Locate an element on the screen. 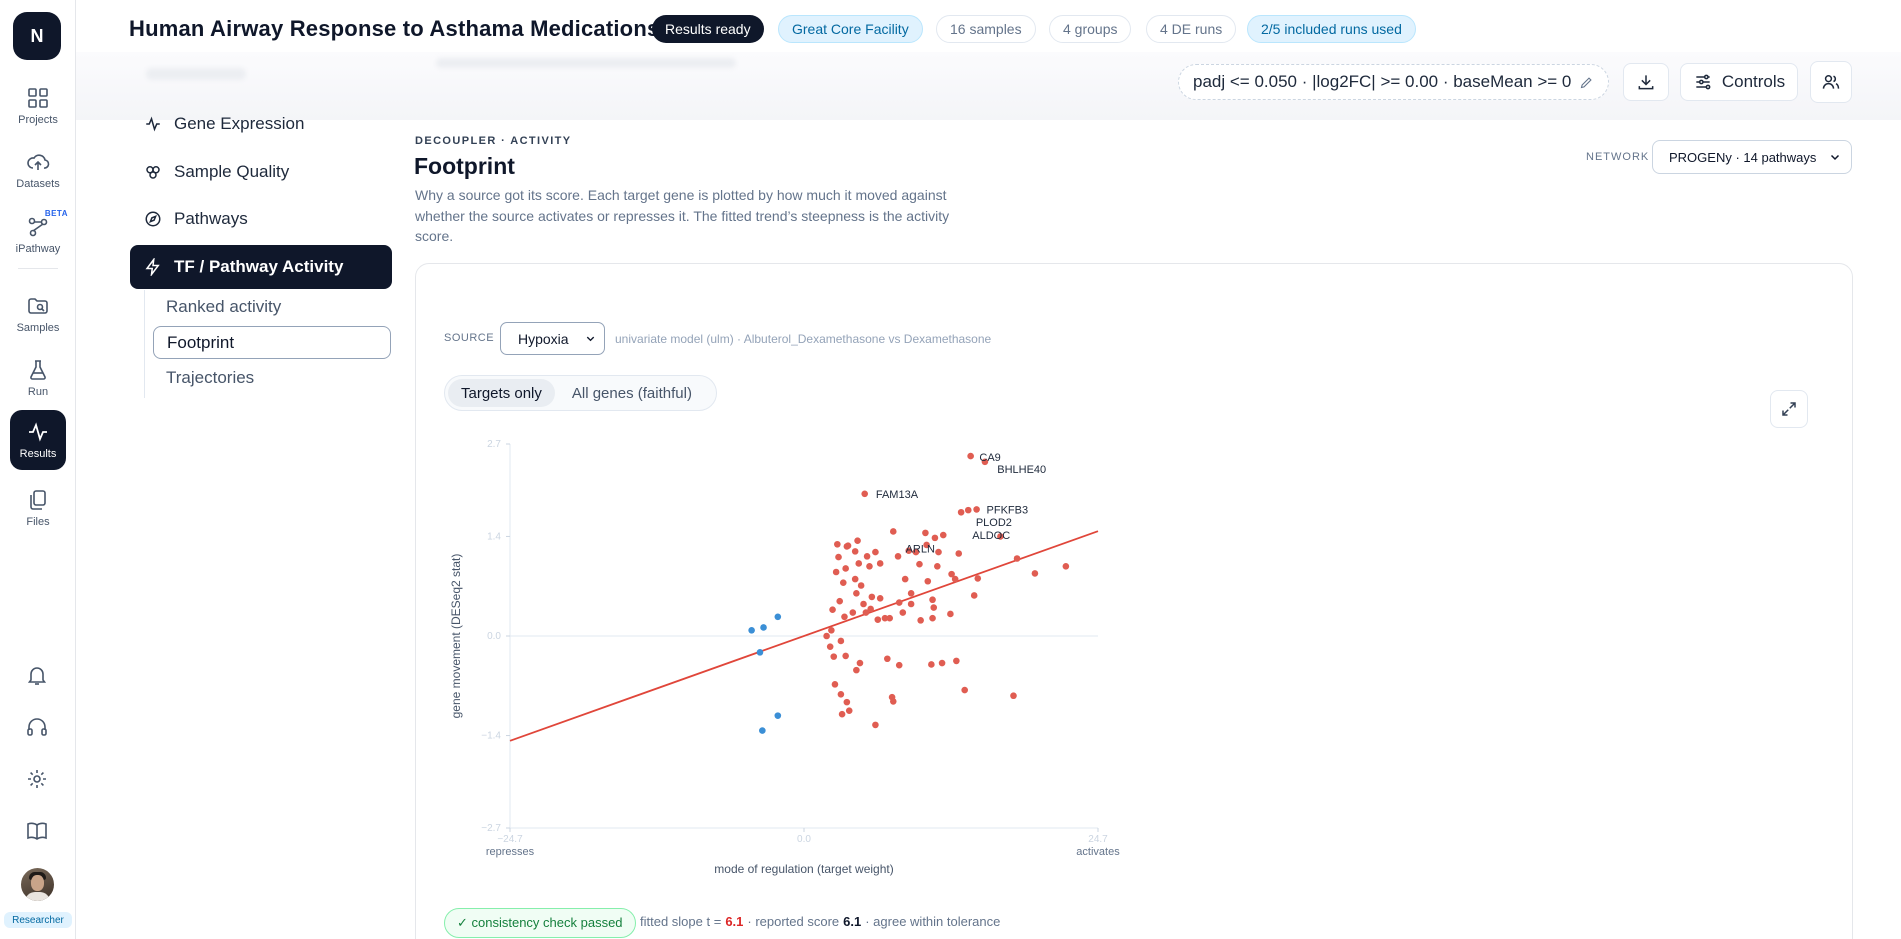 The width and height of the screenshot is (1901, 939). book-icon is located at coordinates (37, 831).